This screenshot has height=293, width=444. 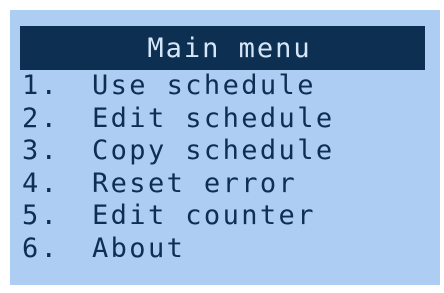 I want to click on menu-title-bar: Main menu, so click(x=222, y=48).